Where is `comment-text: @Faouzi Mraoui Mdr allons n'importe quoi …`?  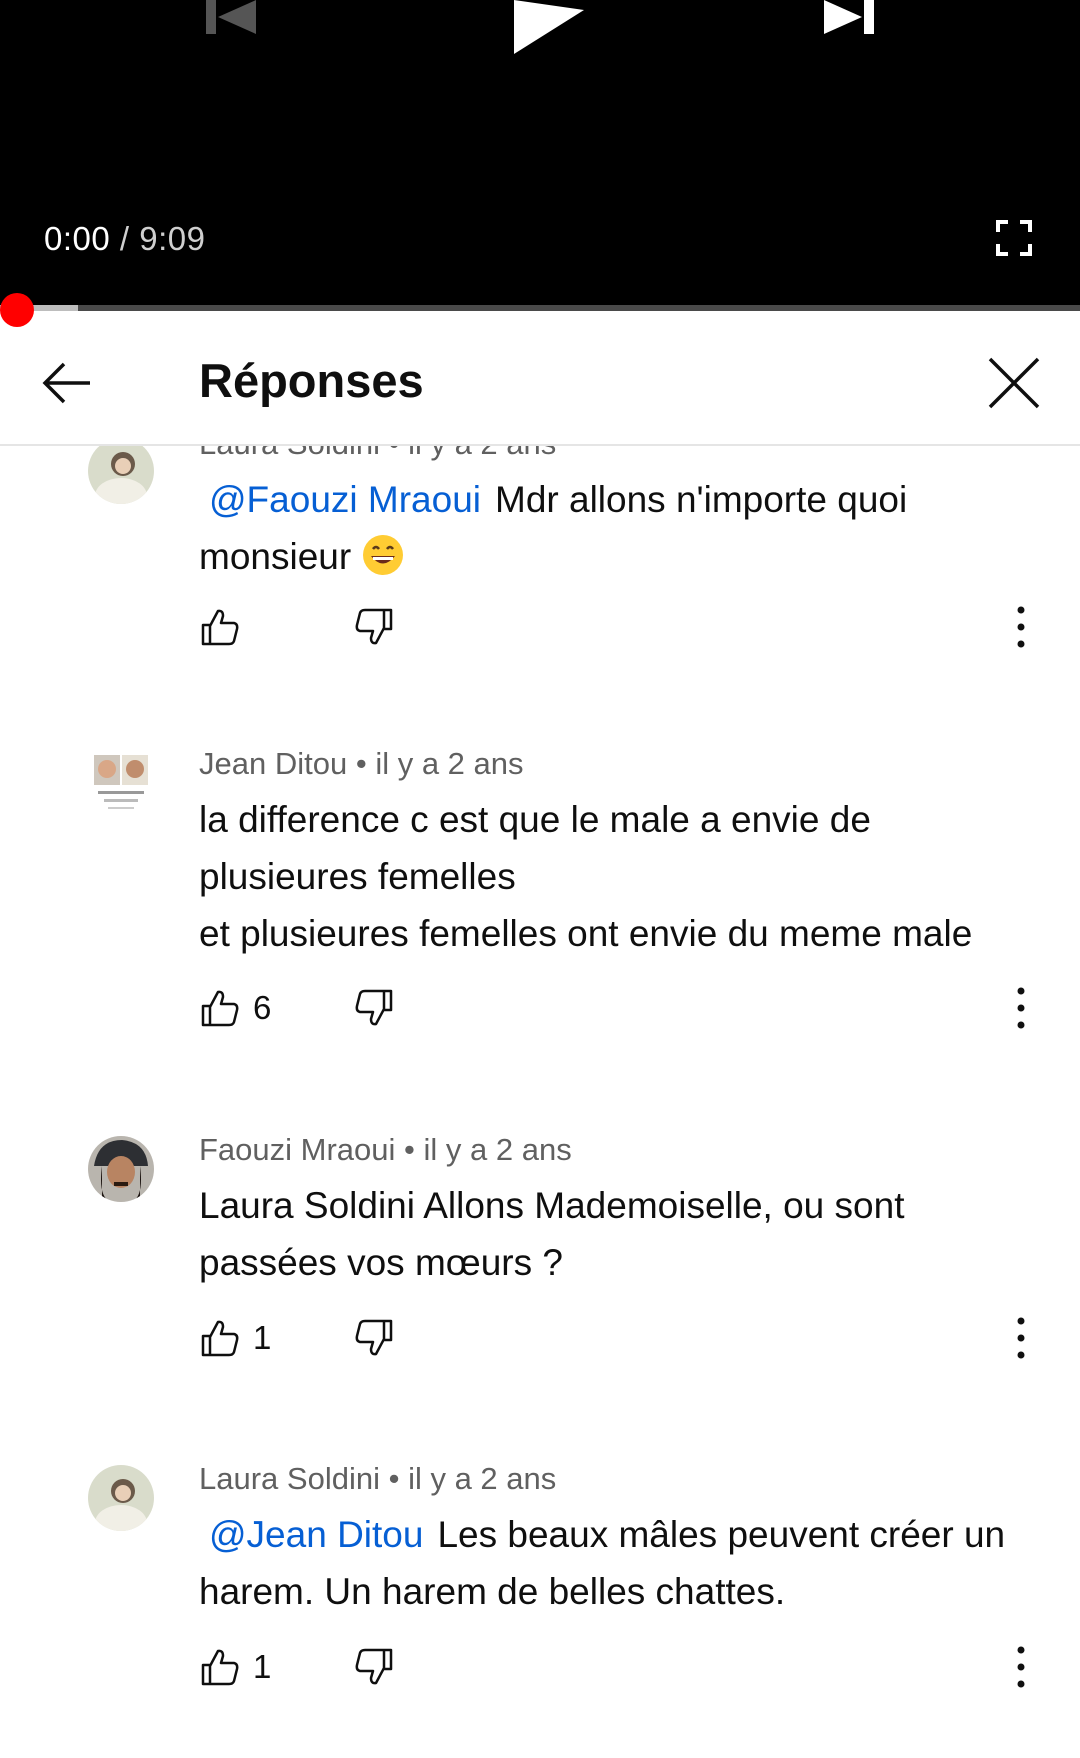 comment-text: @Faouzi Mraoui Mdr allons n'importe quoi … is located at coordinates (619, 528).